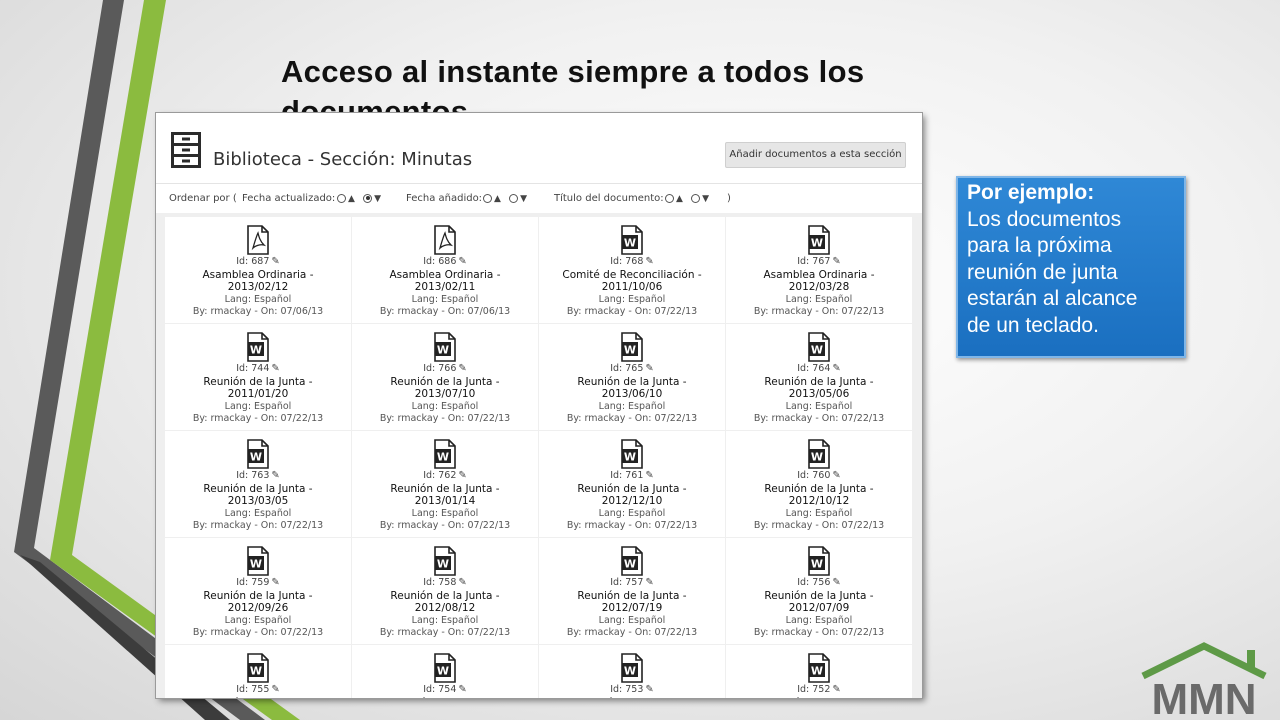  What do you see at coordinates (819, 394) in the screenshot?
I see `document-date: 2013/05/06` at bounding box center [819, 394].